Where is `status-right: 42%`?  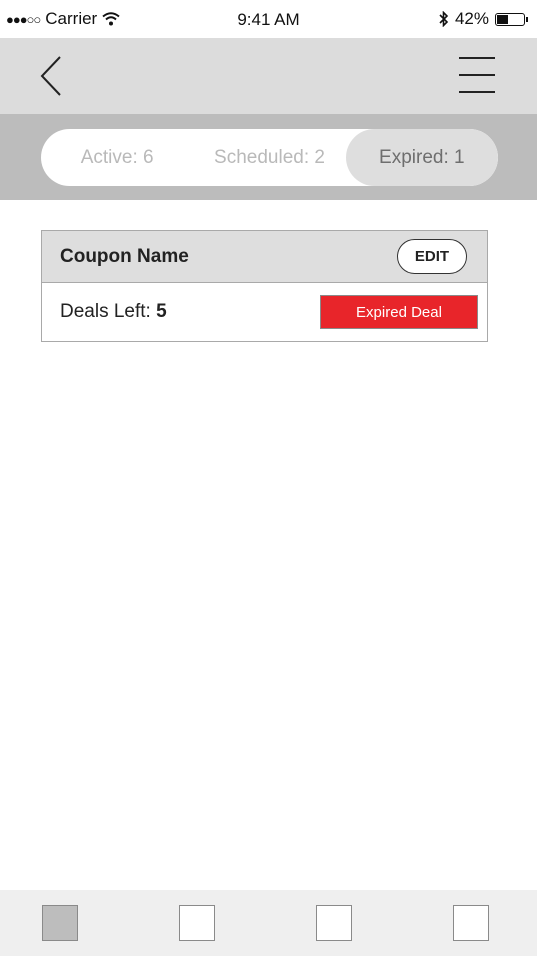 status-right: 42% is located at coordinates (483, 19).